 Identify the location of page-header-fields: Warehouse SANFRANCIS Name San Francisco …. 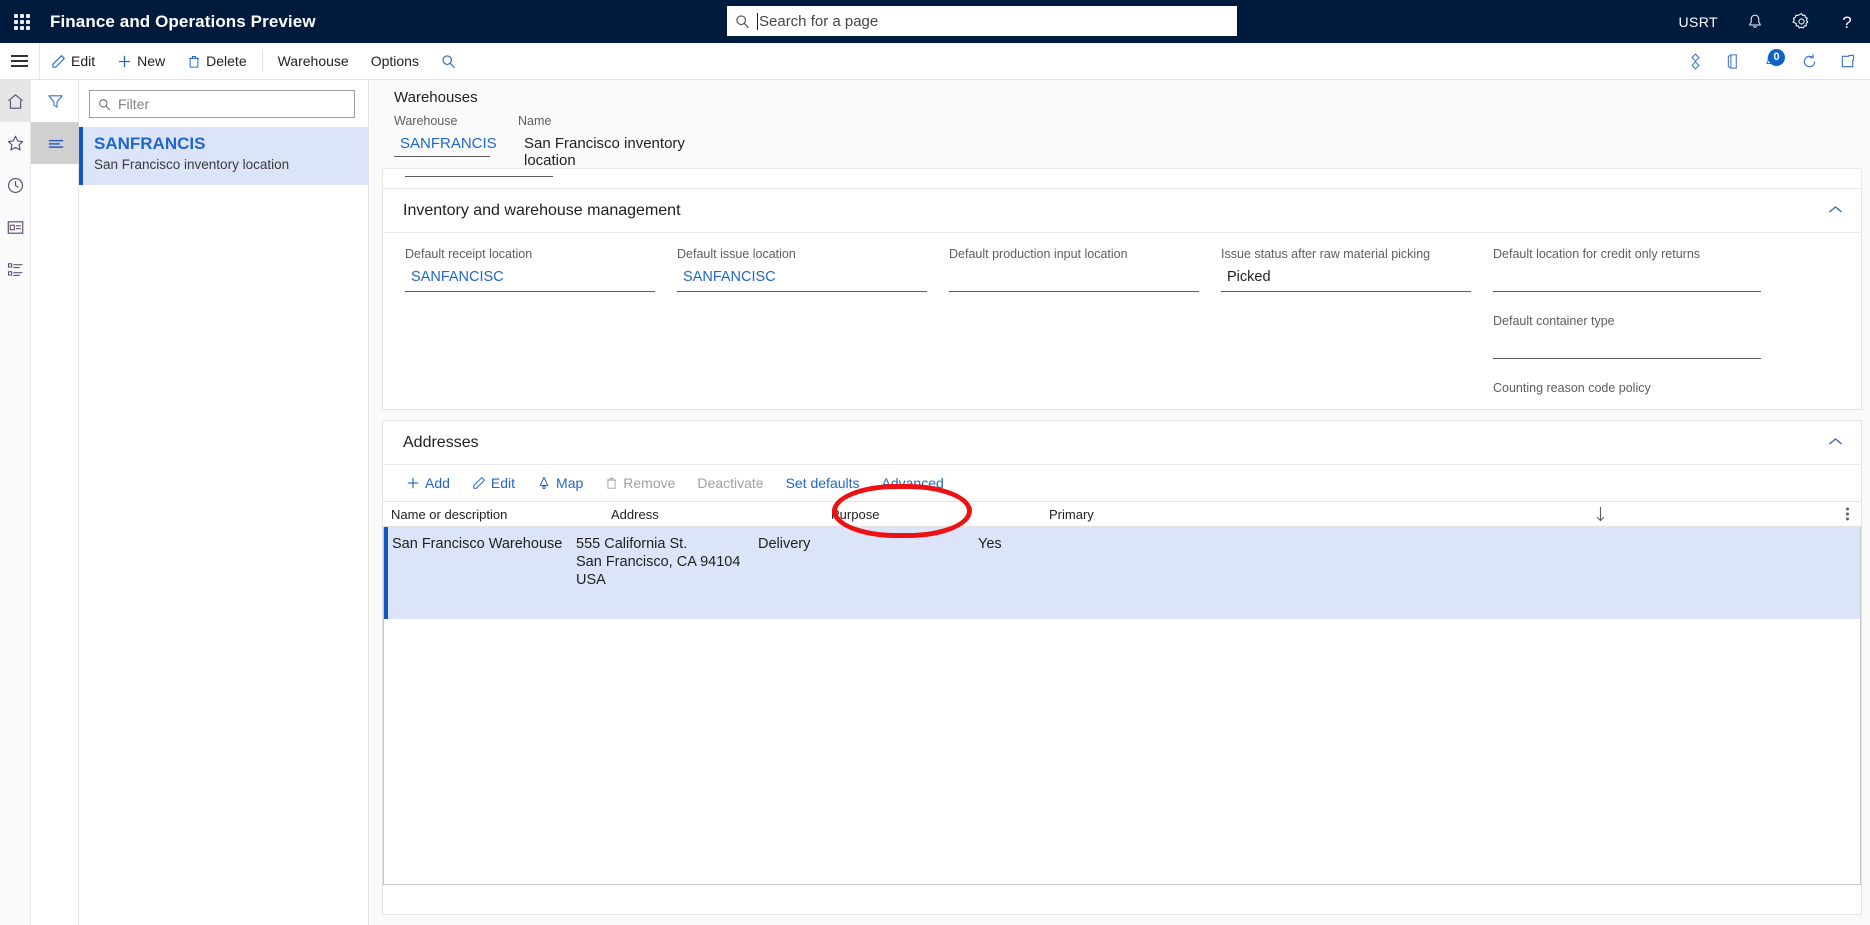
(1120, 140).